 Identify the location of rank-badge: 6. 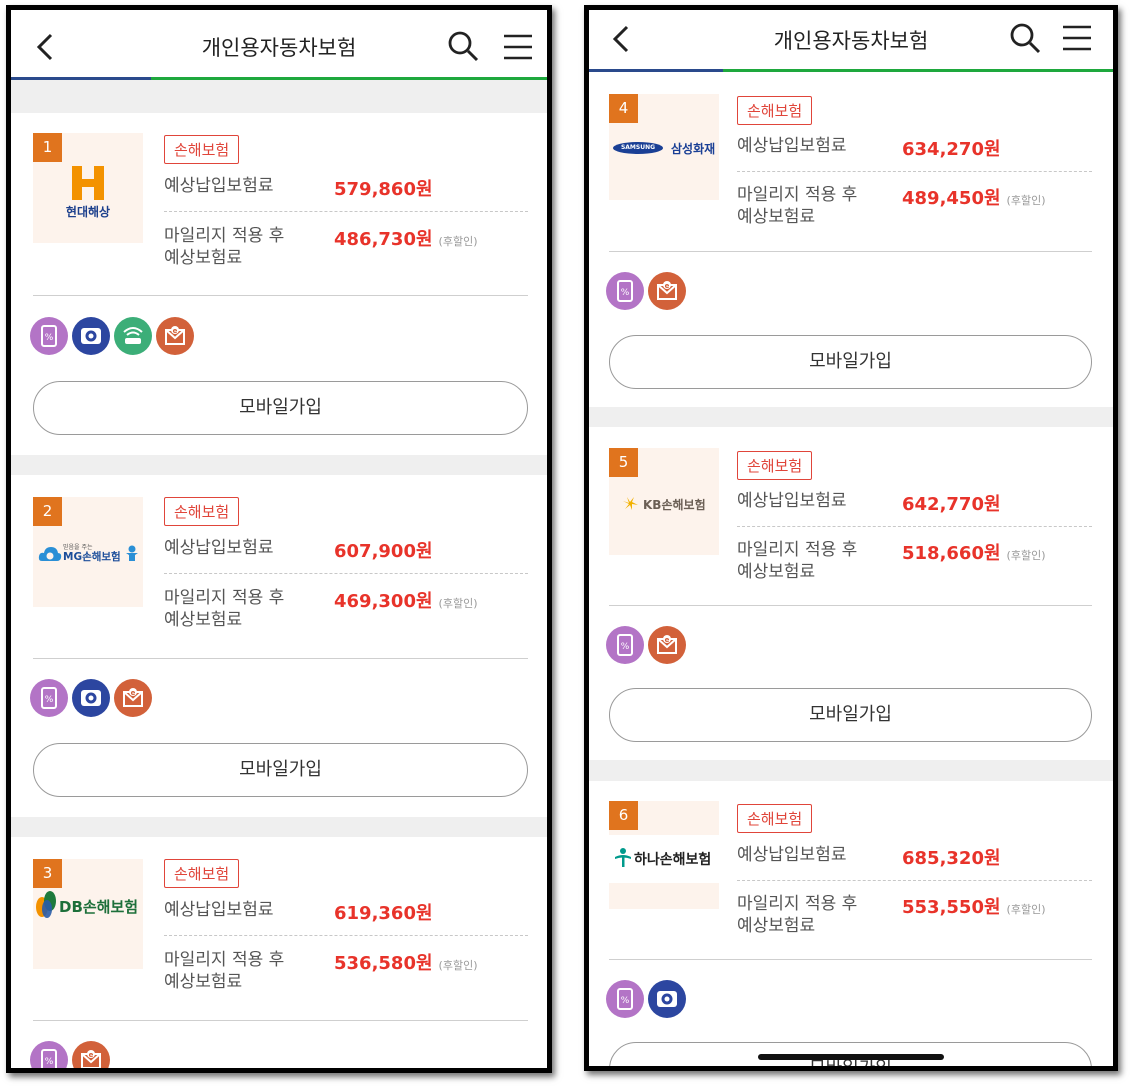
(623, 815).